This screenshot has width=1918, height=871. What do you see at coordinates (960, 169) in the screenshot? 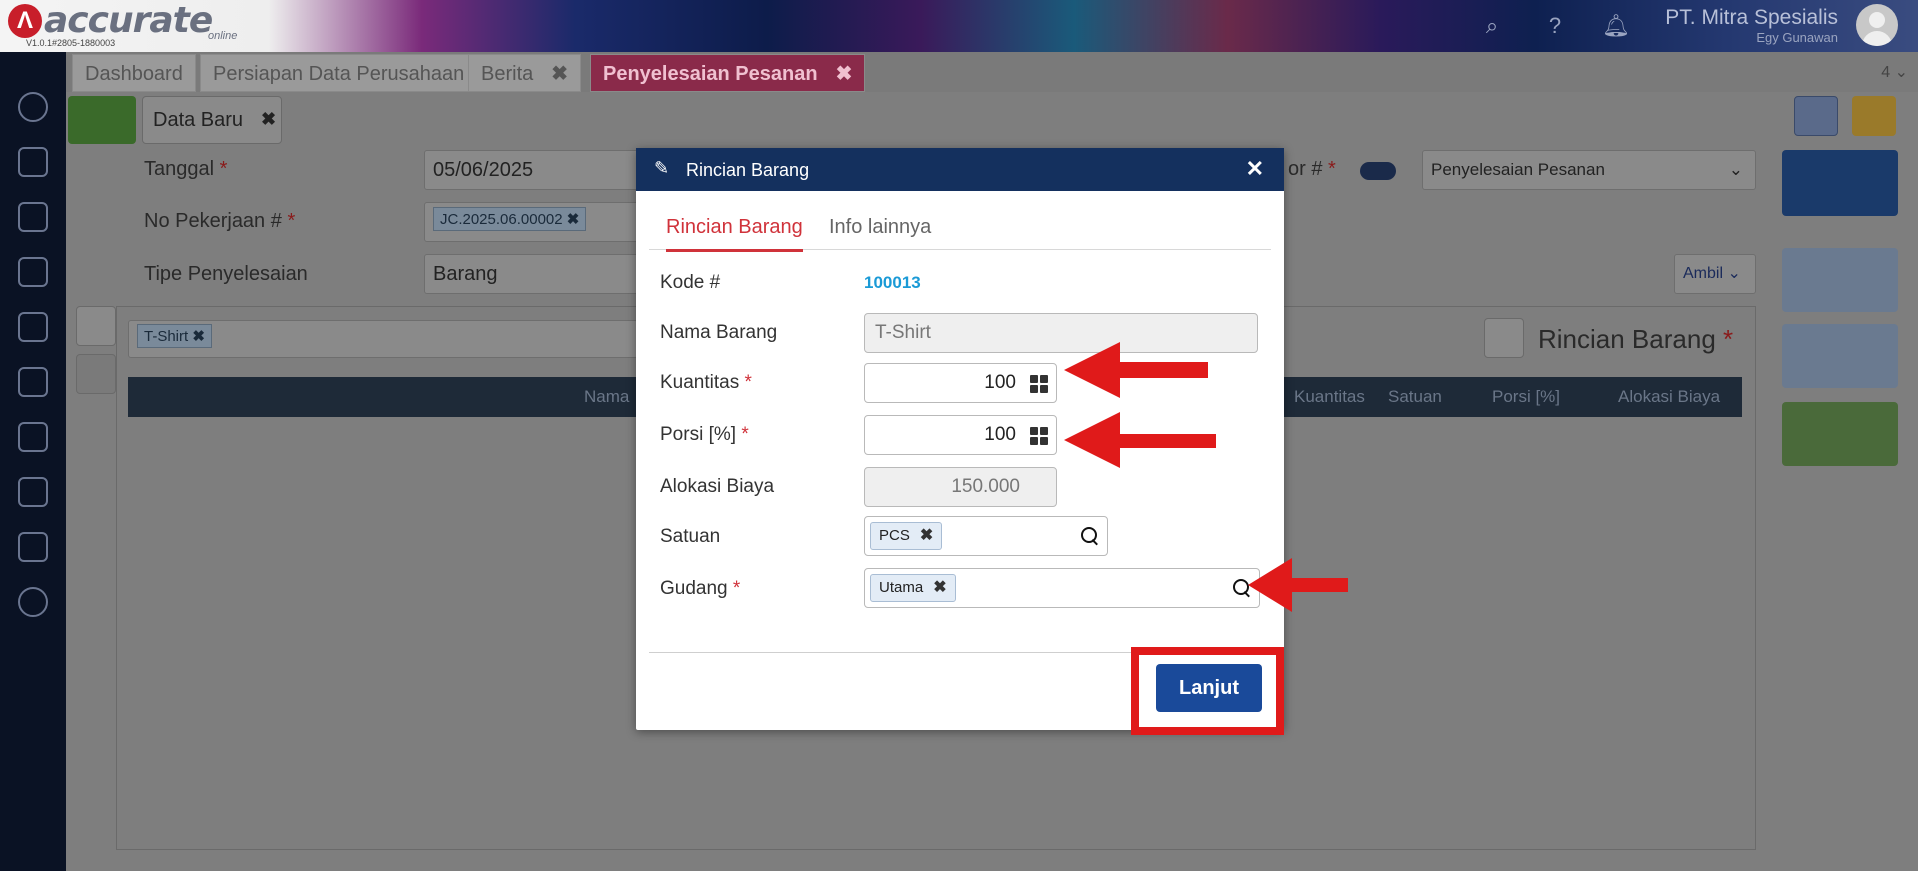
I see `modal-header: ✎ Rincian Barang ✕` at bounding box center [960, 169].